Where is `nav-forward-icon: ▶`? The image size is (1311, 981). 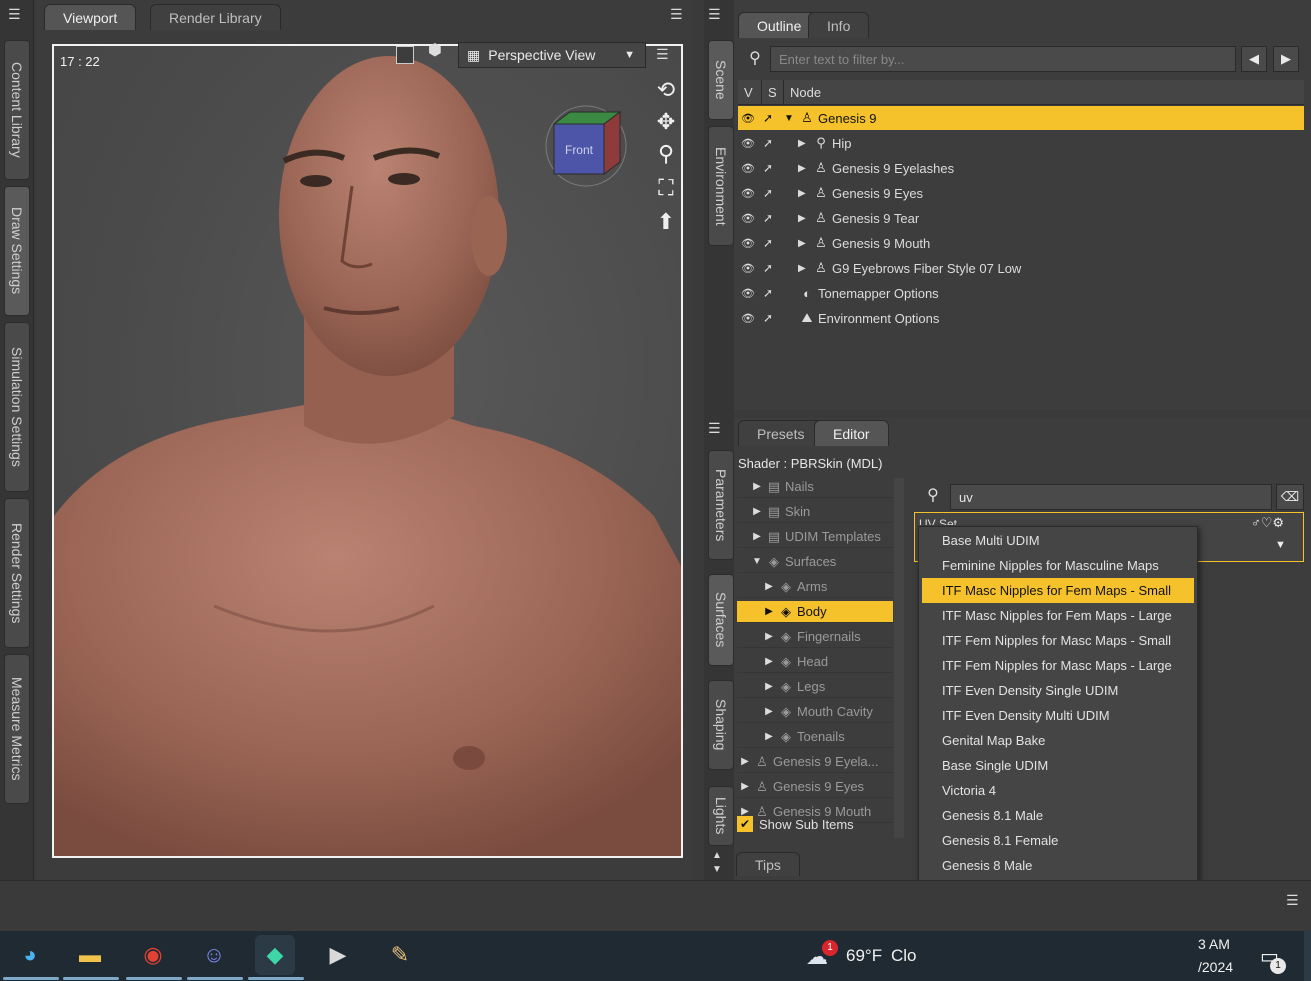 nav-forward-icon: ▶ is located at coordinates (1286, 59).